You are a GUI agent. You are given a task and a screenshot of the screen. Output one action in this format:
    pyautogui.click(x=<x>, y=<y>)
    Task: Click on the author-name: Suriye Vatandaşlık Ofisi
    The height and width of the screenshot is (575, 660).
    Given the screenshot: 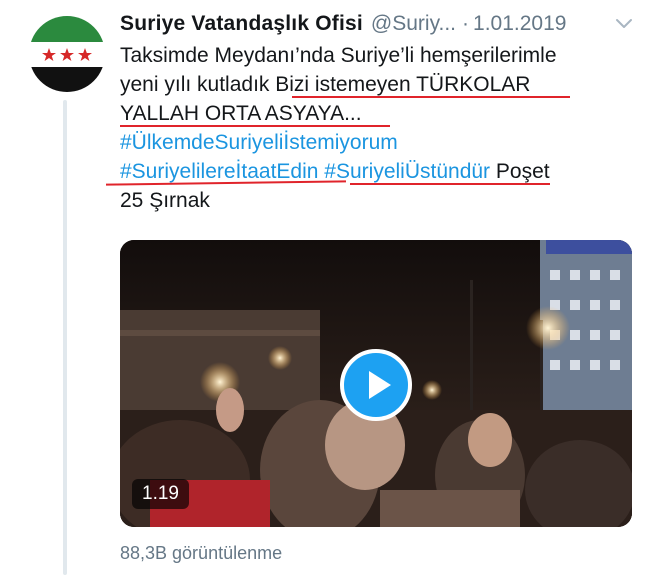 What is the action you would take?
    pyautogui.click(x=241, y=24)
    